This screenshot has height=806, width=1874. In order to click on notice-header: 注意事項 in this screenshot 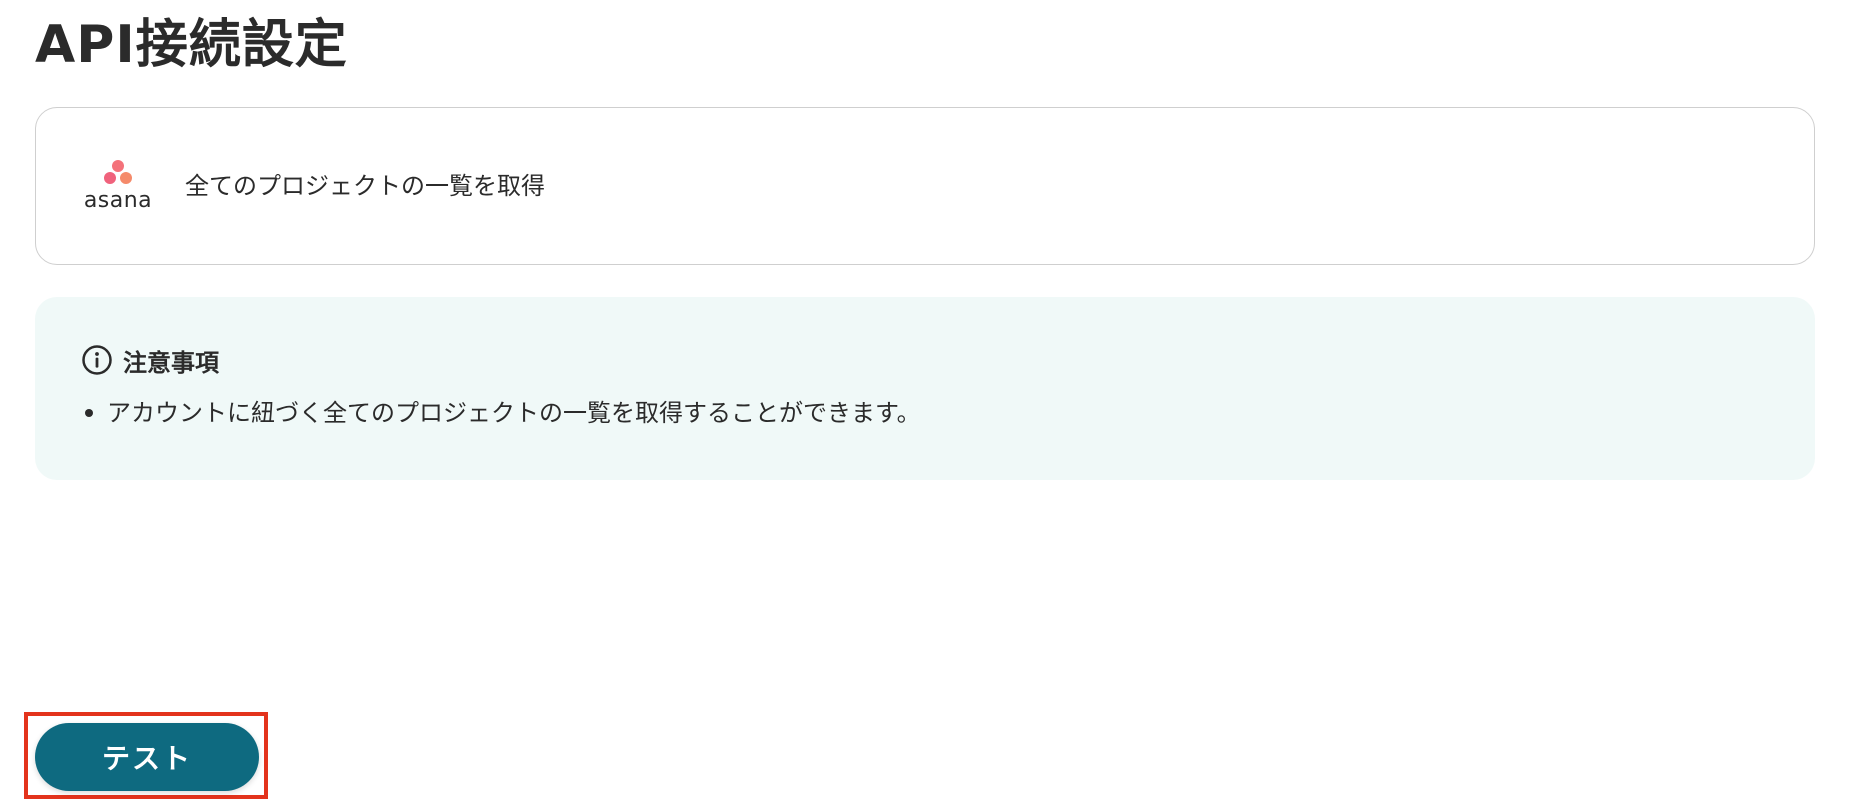, I will do `click(150, 360)`.